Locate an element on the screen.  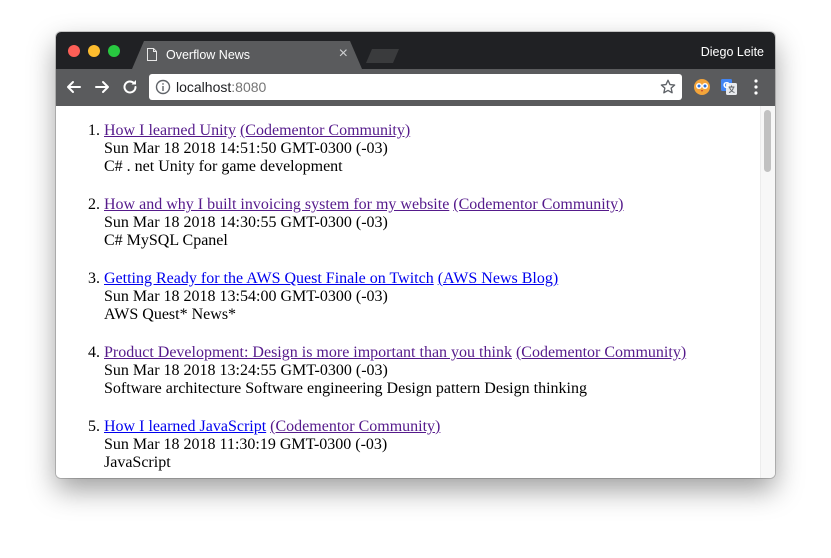
minimize-window-button is located at coordinates (94, 51).